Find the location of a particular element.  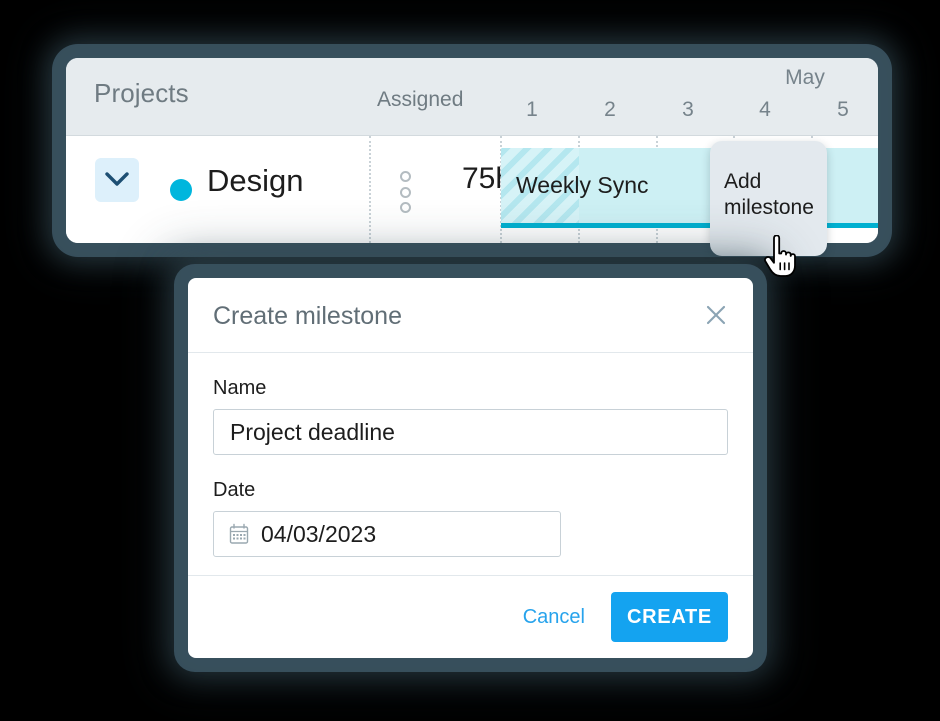

timeline-day-3: 3 is located at coordinates (688, 109).